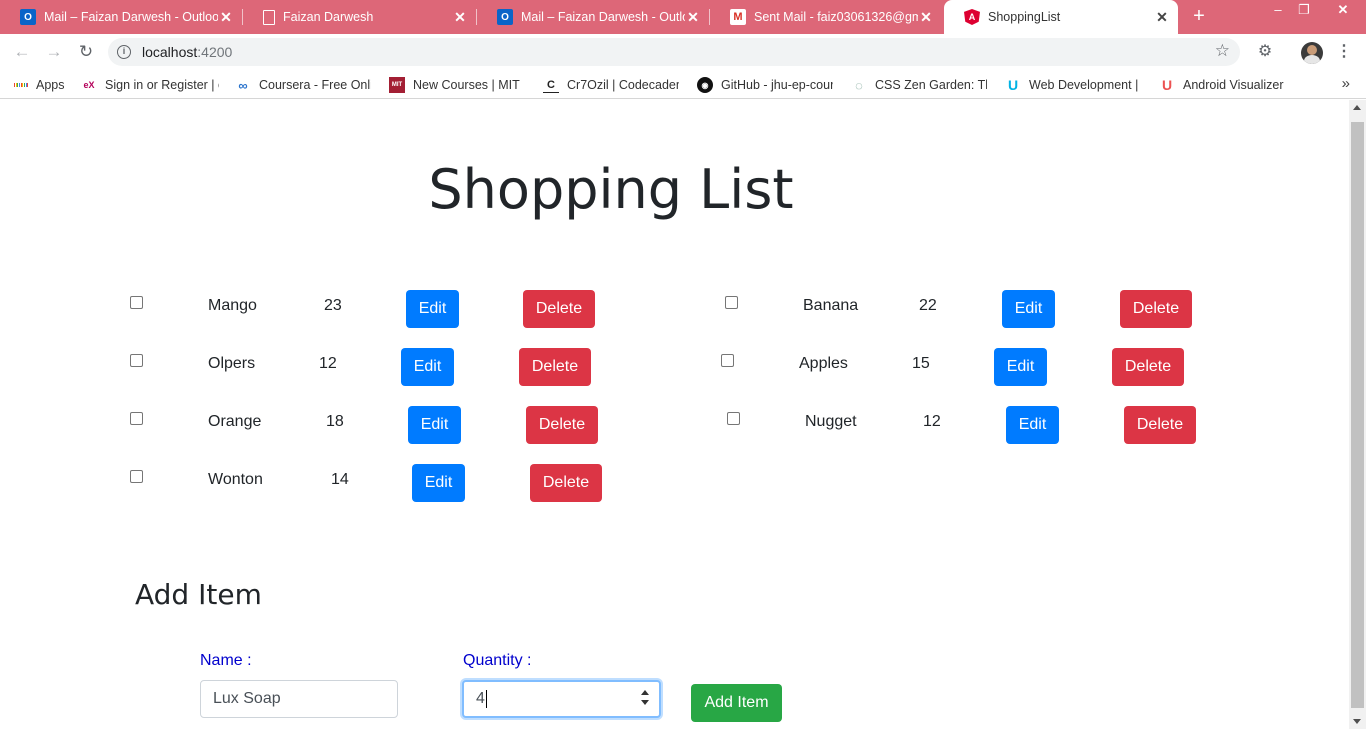 Image resolution: width=1366 pixels, height=729 pixels. What do you see at coordinates (198, 594) in the screenshot?
I see `add-item-heading: Add Item` at bounding box center [198, 594].